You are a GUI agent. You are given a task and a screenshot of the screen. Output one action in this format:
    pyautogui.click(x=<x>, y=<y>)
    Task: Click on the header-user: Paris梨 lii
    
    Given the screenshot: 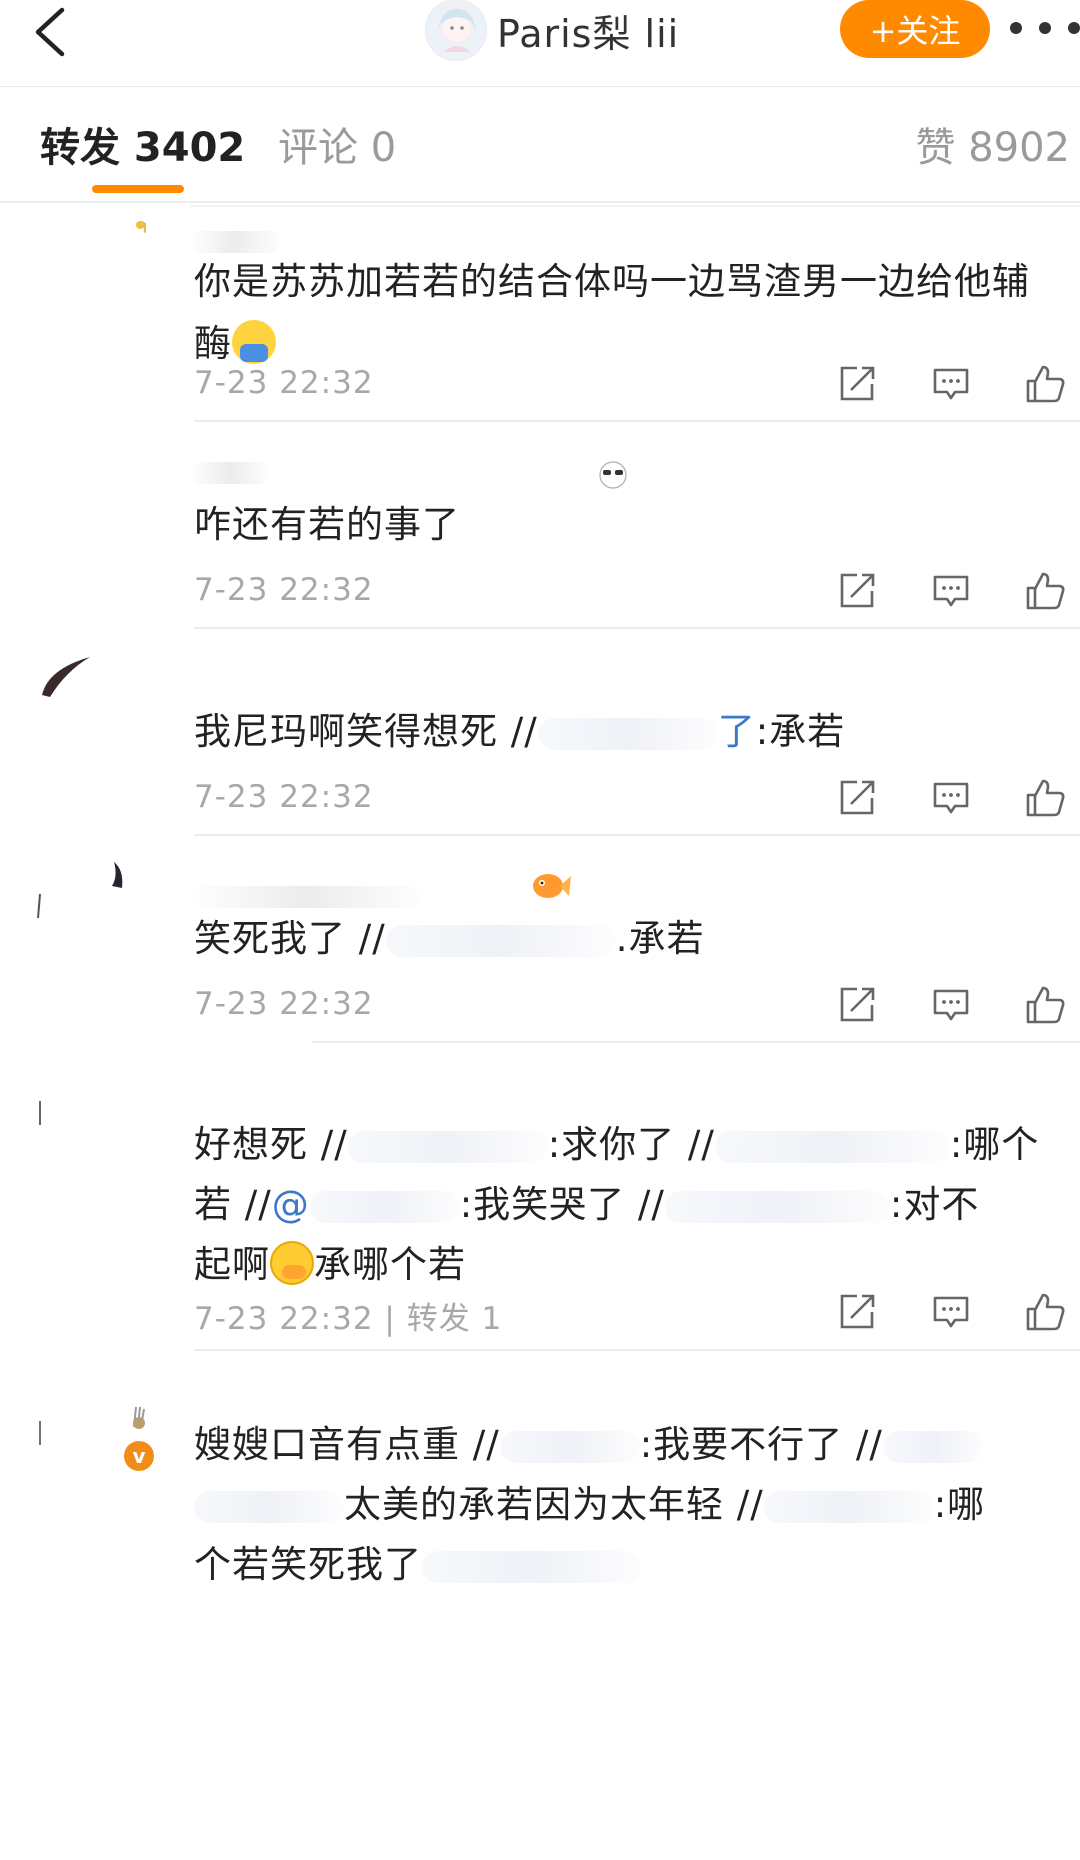 What is the action you would take?
    pyautogui.click(x=552, y=30)
    